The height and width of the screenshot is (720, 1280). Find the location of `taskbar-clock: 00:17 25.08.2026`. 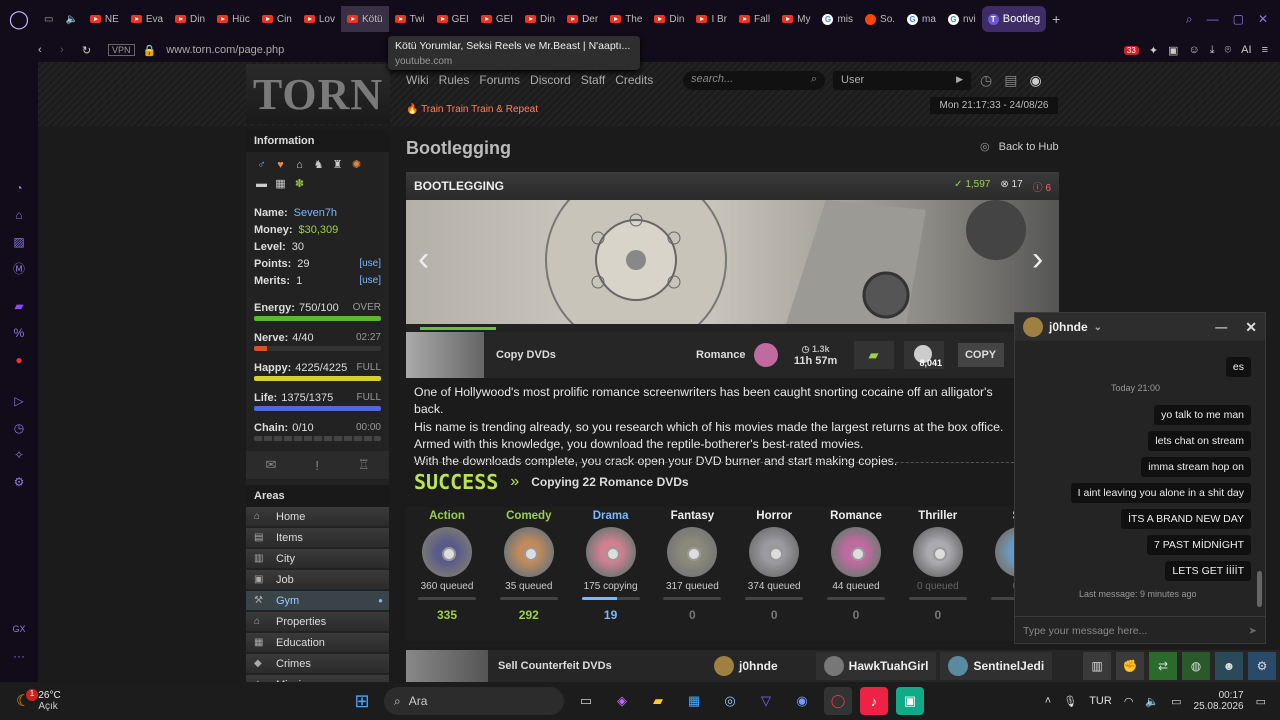

taskbar-clock: 00:17 25.08.2026 is located at coordinates (1219, 701).